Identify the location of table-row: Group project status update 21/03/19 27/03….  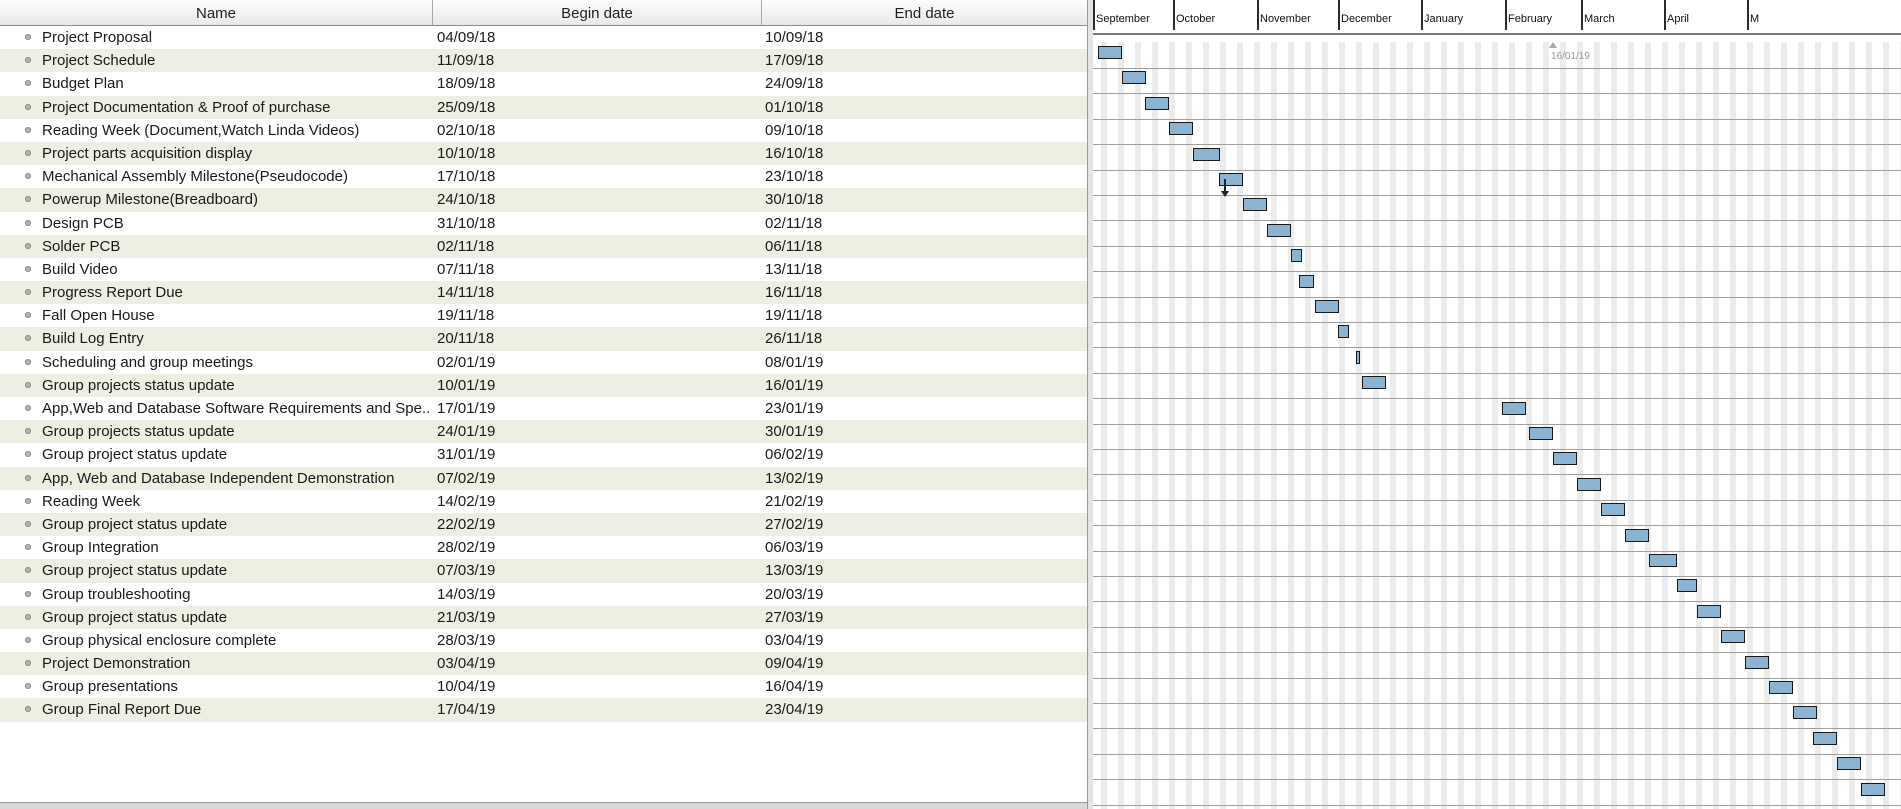
(543, 617).